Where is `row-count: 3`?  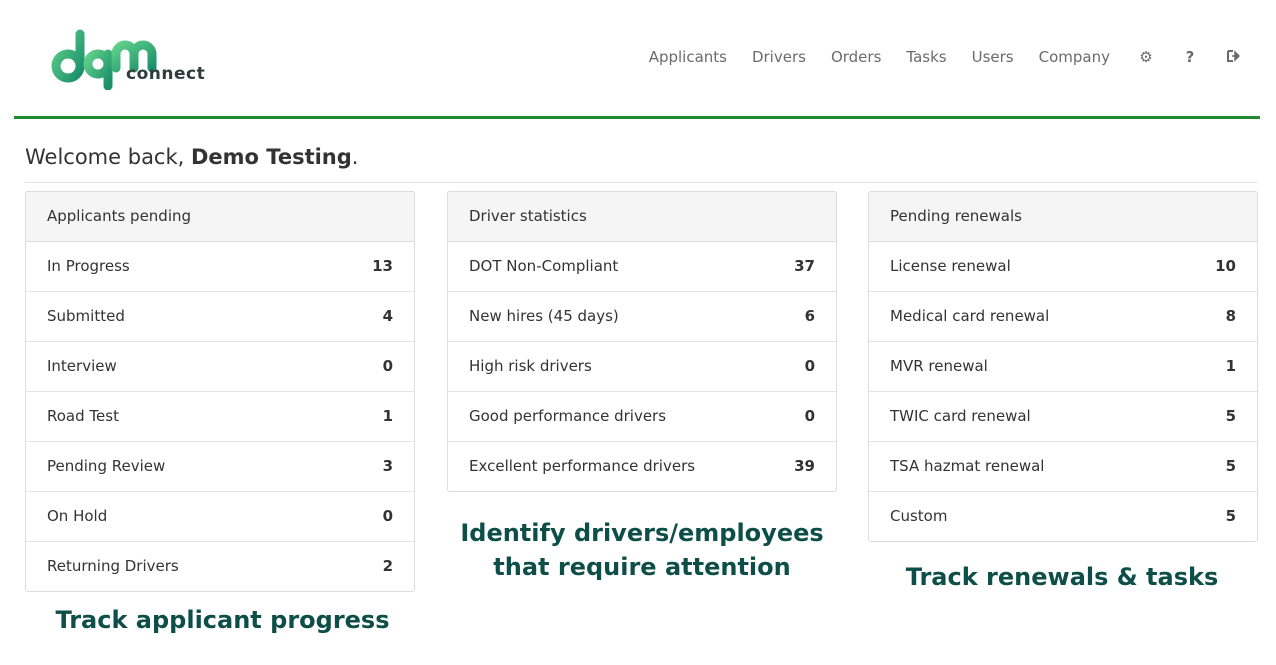 row-count: 3 is located at coordinates (387, 466).